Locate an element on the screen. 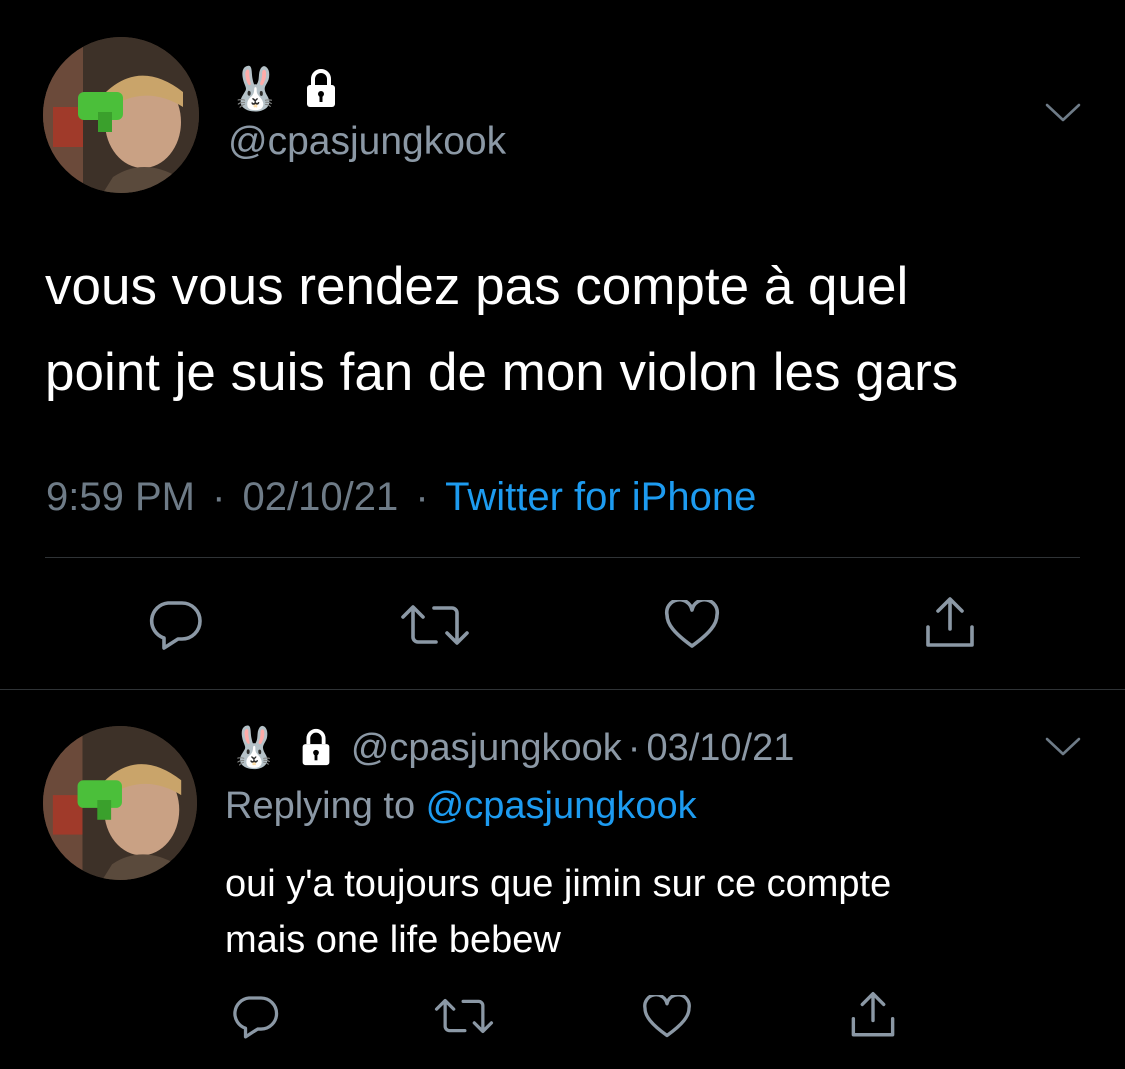 The height and width of the screenshot is (1069, 1125). tweet-date: 02/10/21 is located at coordinates (320, 497).